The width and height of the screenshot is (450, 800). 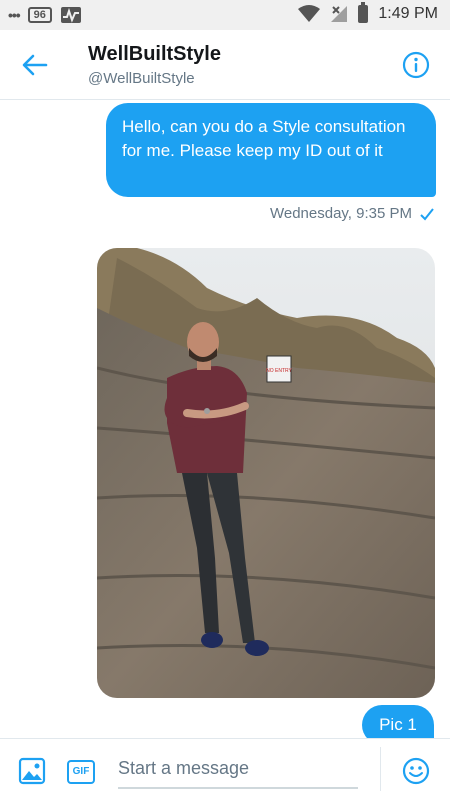 What do you see at coordinates (416, 771) in the screenshot?
I see `emoji-icon` at bounding box center [416, 771].